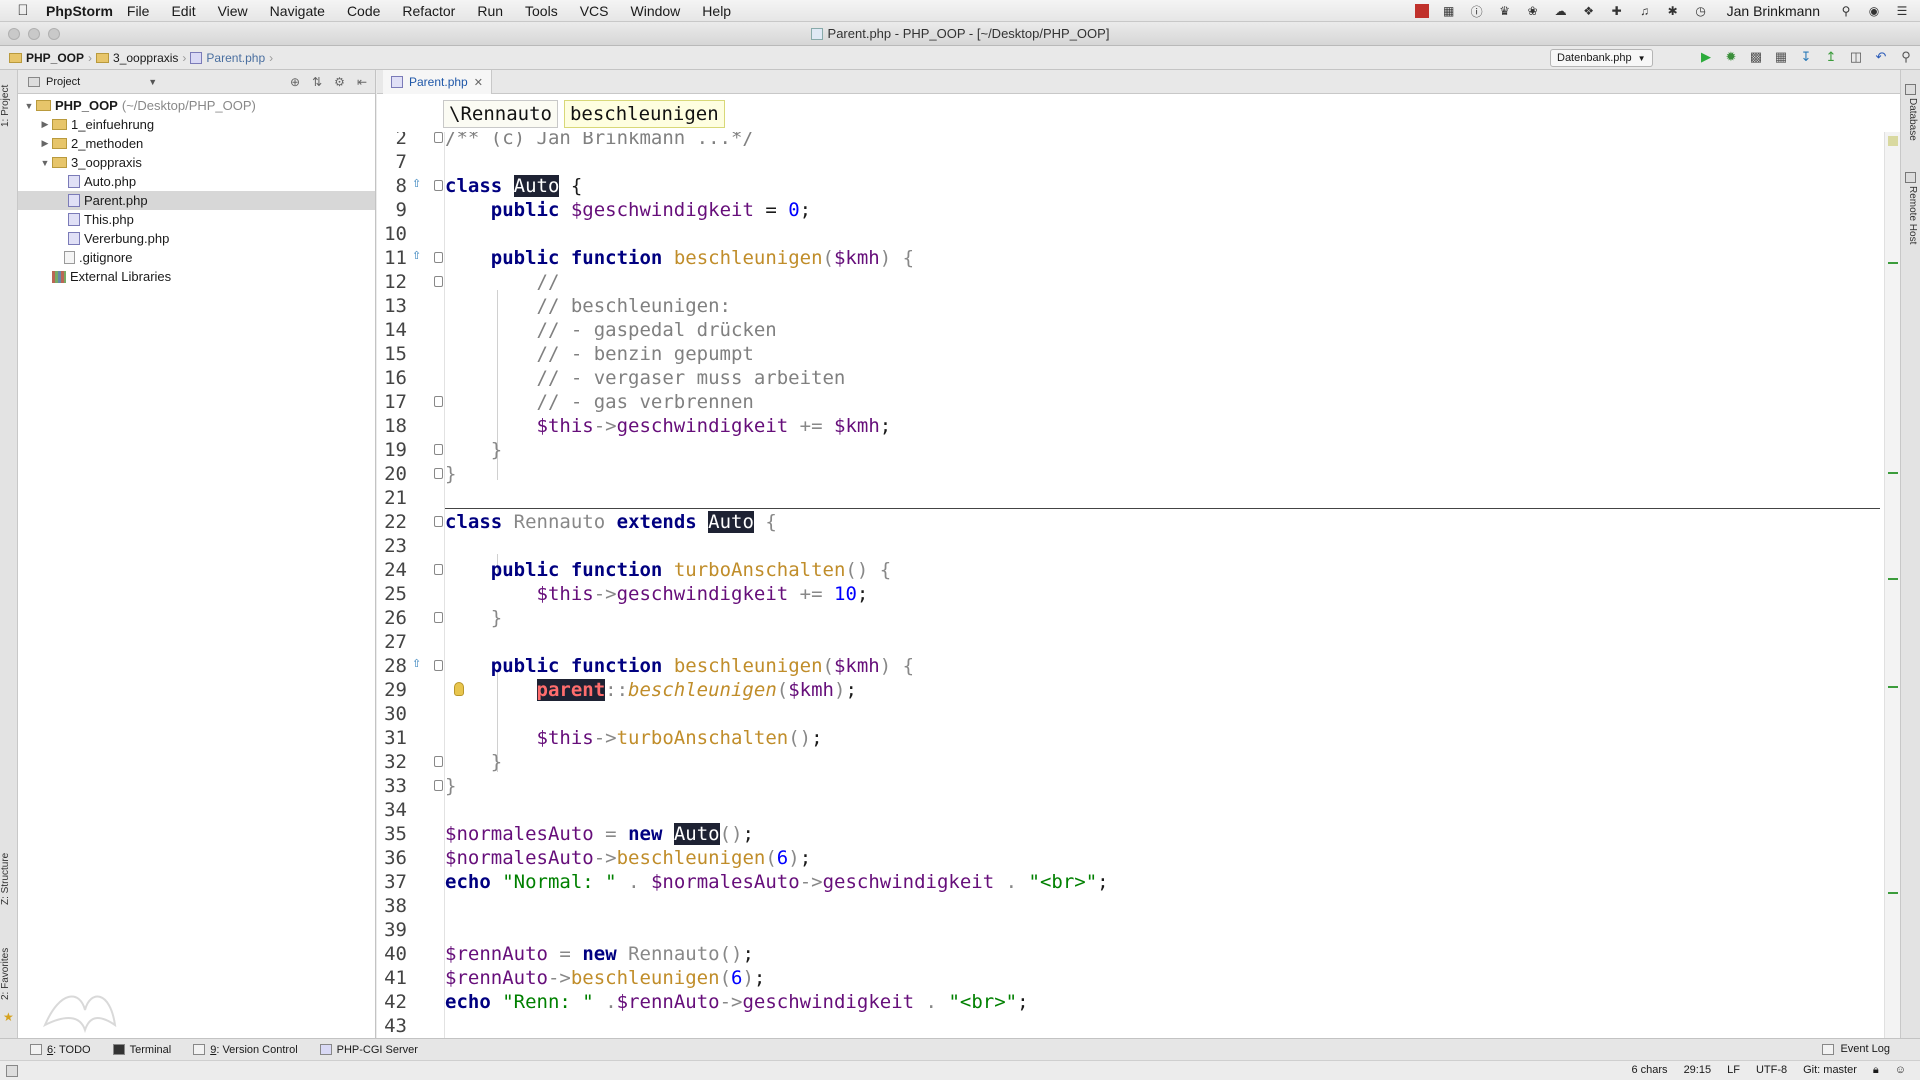 The width and height of the screenshot is (1920, 1080). What do you see at coordinates (12, 1071) in the screenshot?
I see `tool-windows-toggle-icon` at bounding box center [12, 1071].